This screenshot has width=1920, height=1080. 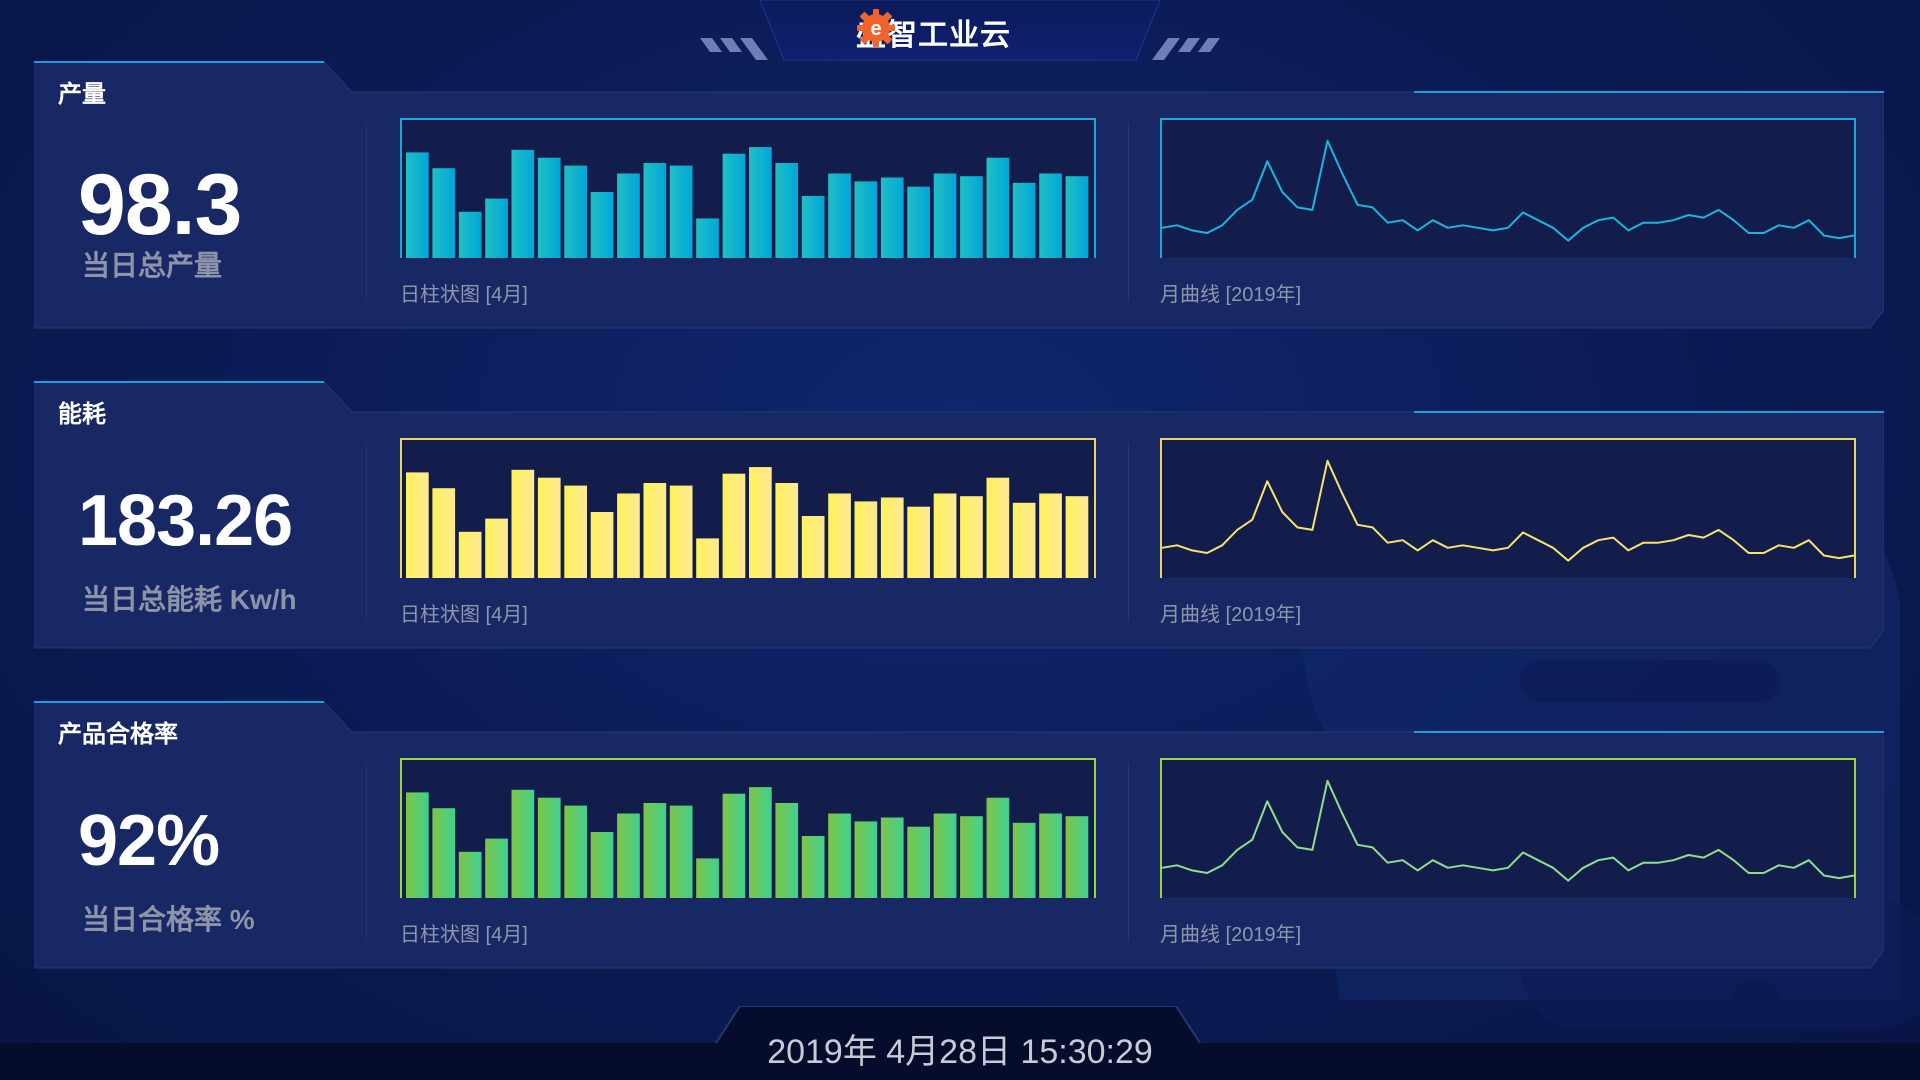 I want to click on panel-title: 能耗, so click(x=82, y=414).